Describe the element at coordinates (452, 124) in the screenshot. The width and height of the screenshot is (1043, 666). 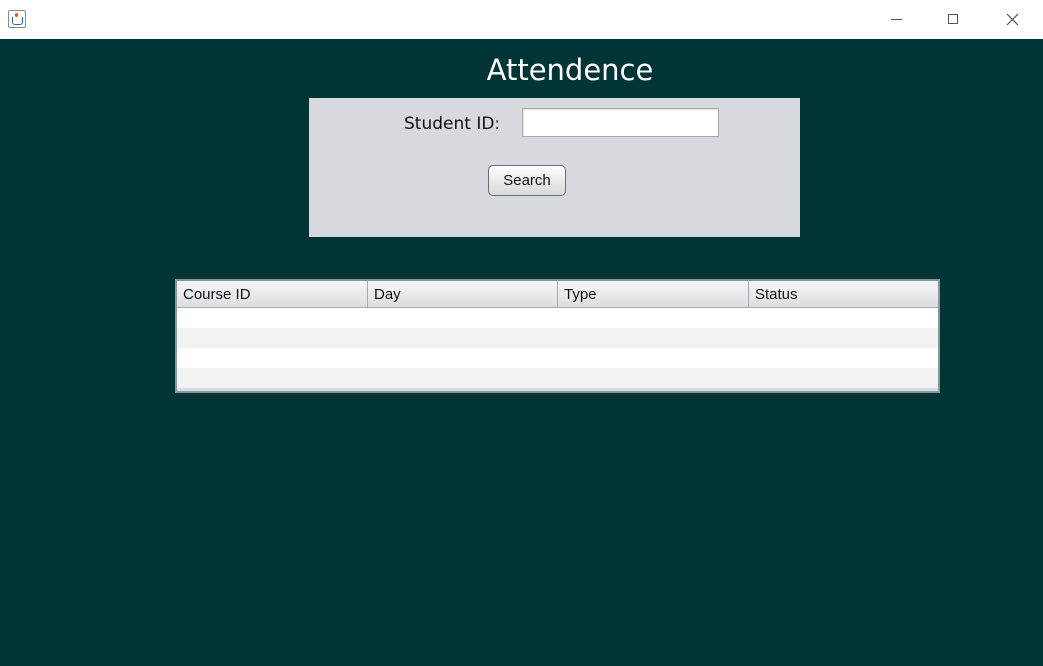
I see `student-id-label: Student ID:` at that location.